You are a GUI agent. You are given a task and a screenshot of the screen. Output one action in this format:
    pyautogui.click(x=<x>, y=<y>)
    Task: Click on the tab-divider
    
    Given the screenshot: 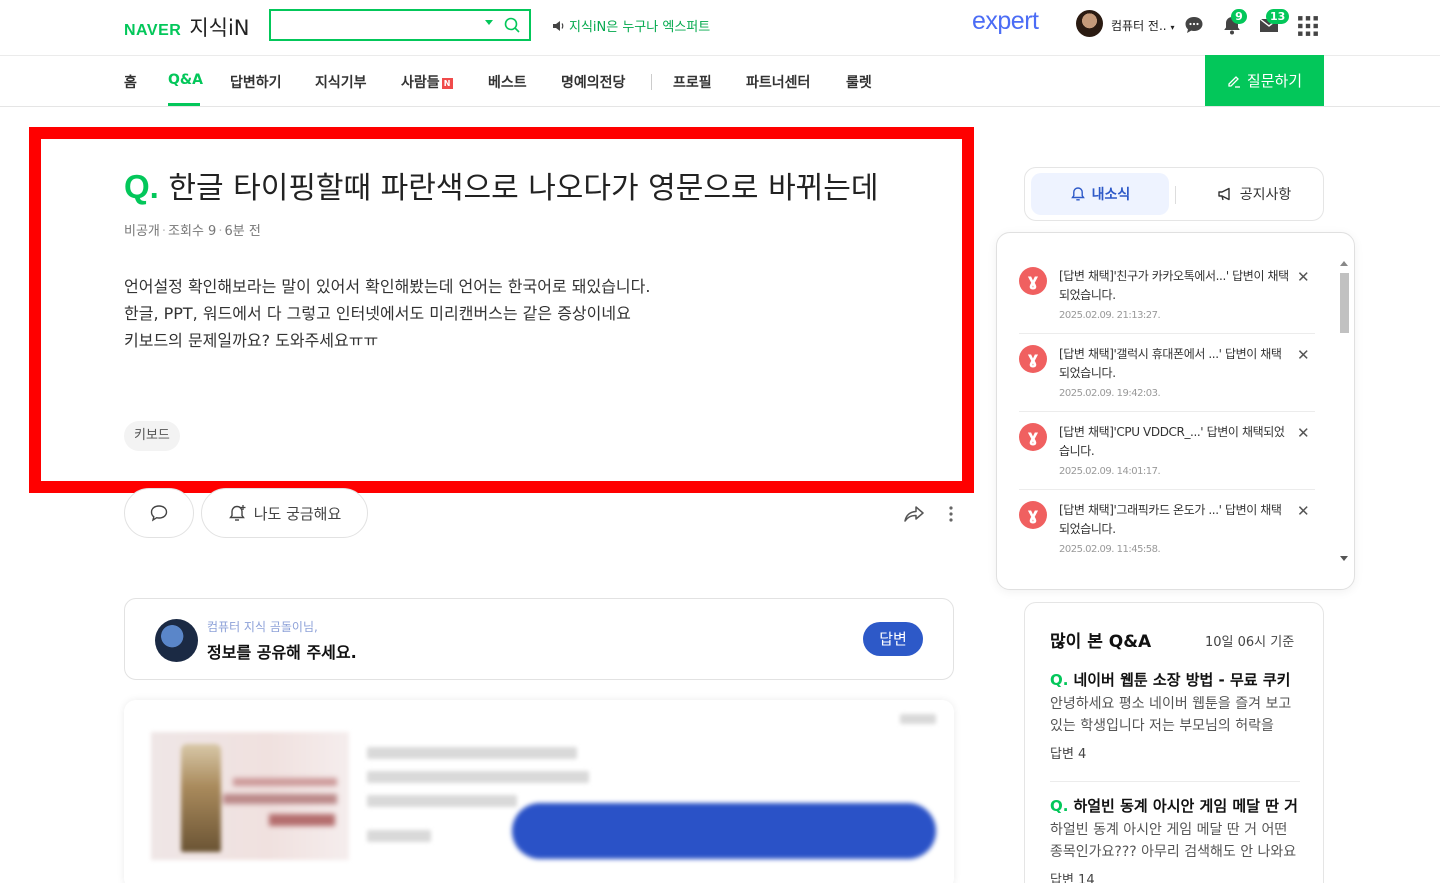 What is the action you would take?
    pyautogui.click(x=1175, y=195)
    